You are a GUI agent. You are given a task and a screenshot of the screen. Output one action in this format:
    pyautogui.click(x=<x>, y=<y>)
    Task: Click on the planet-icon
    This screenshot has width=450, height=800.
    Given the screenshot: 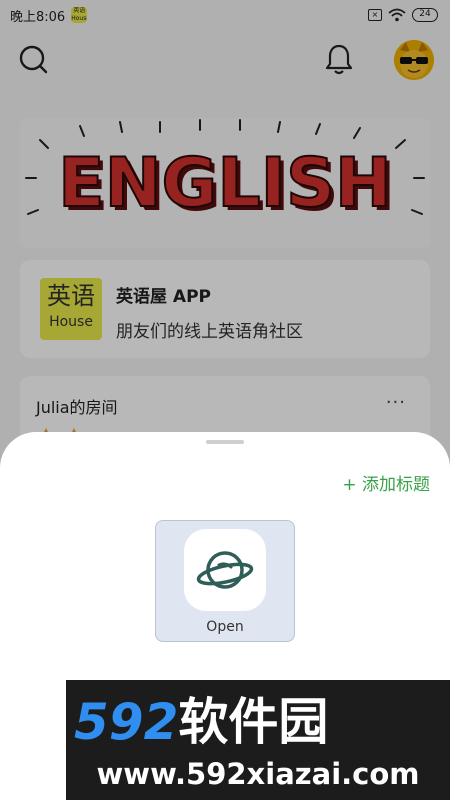 What is the action you would take?
    pyautogui.click(x=225, y=570)
    